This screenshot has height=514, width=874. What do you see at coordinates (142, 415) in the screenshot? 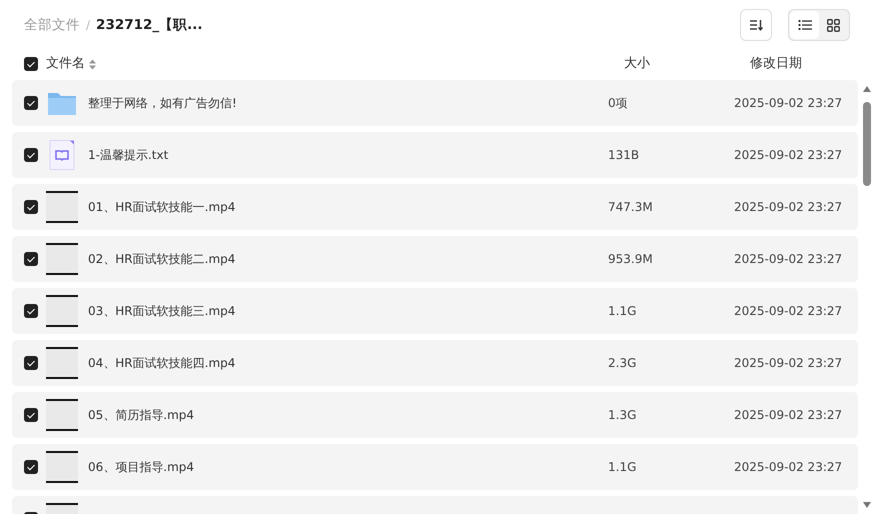
I see `file-name: 05、简历指导.mp4` at bounding box center [142, 415].